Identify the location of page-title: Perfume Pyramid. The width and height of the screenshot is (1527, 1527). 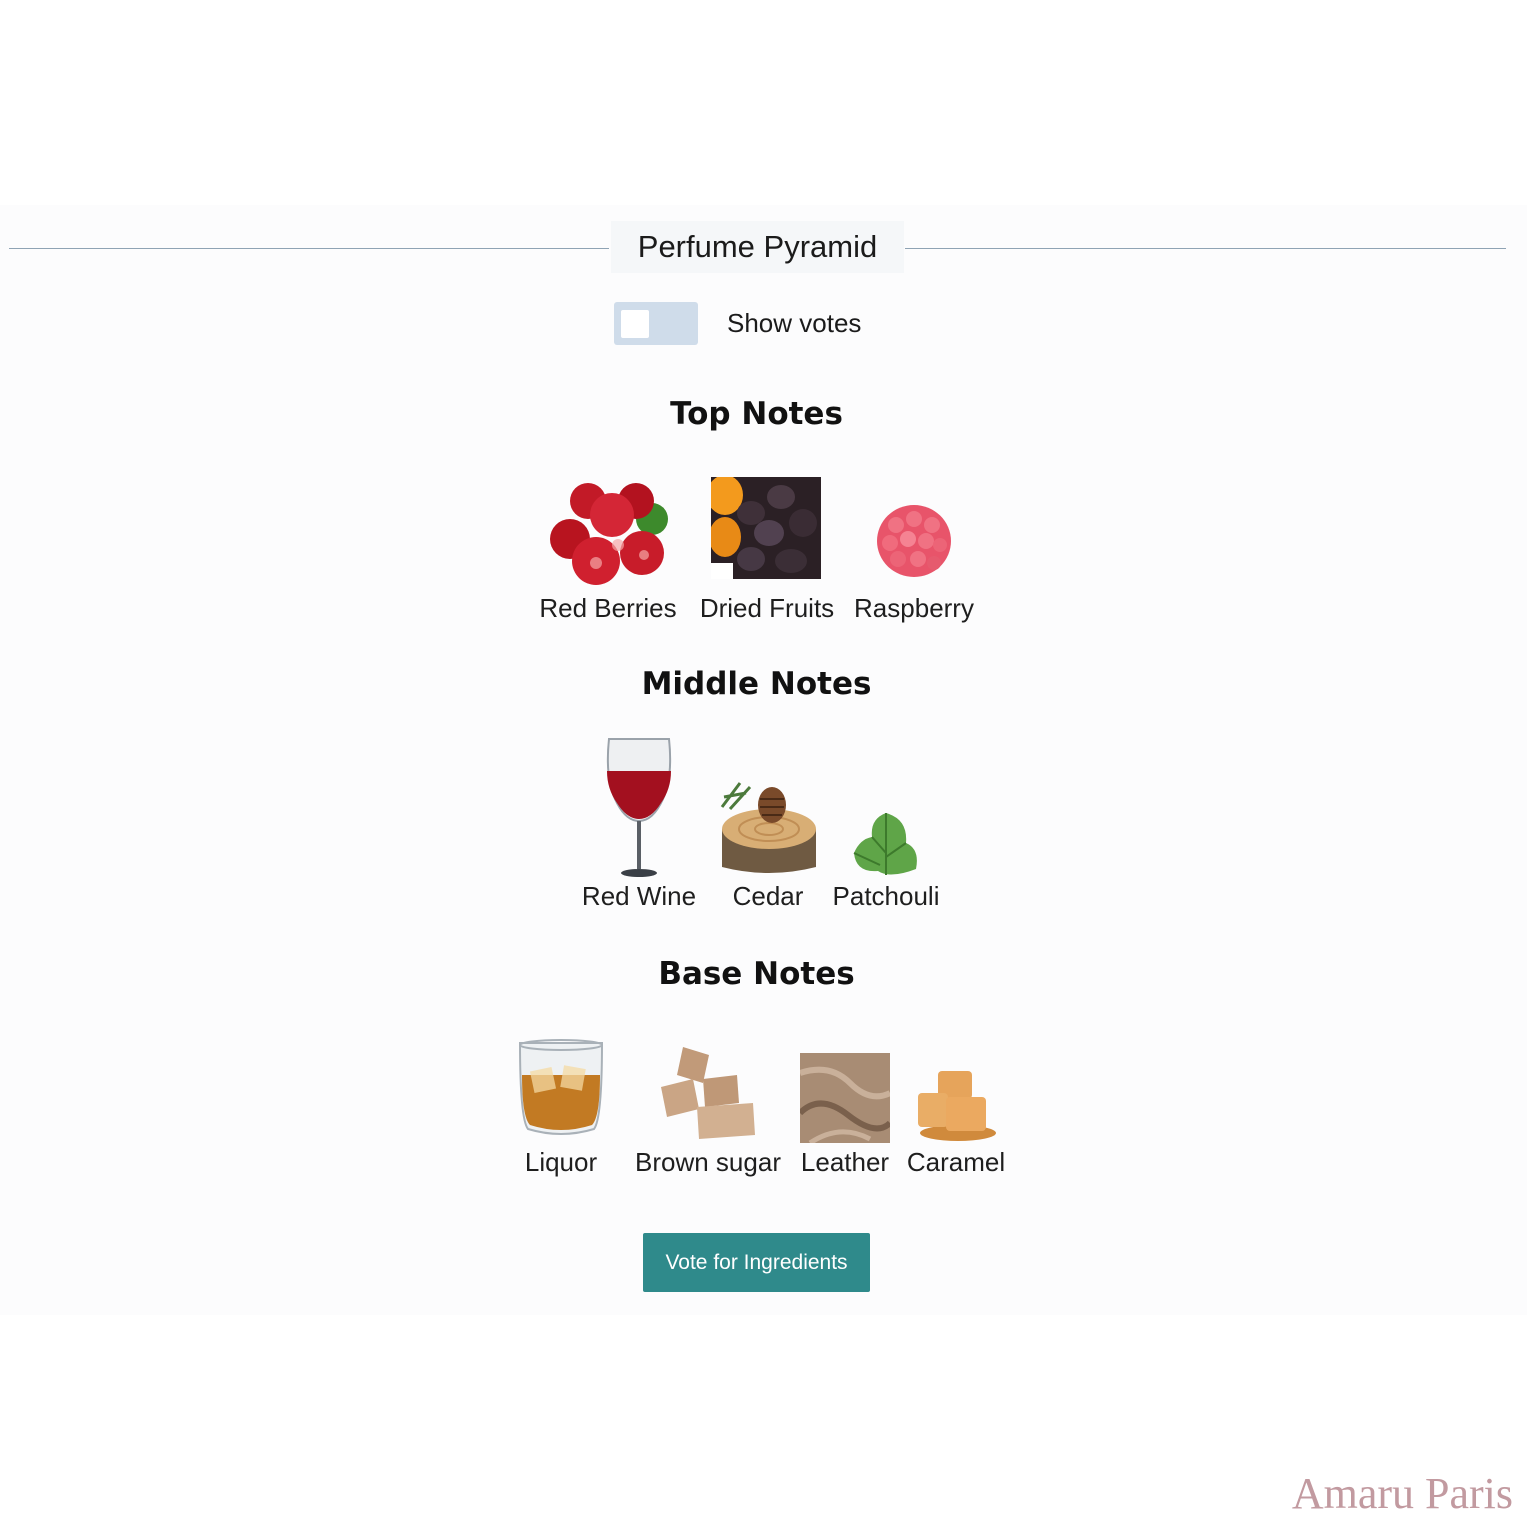
(757, 247).